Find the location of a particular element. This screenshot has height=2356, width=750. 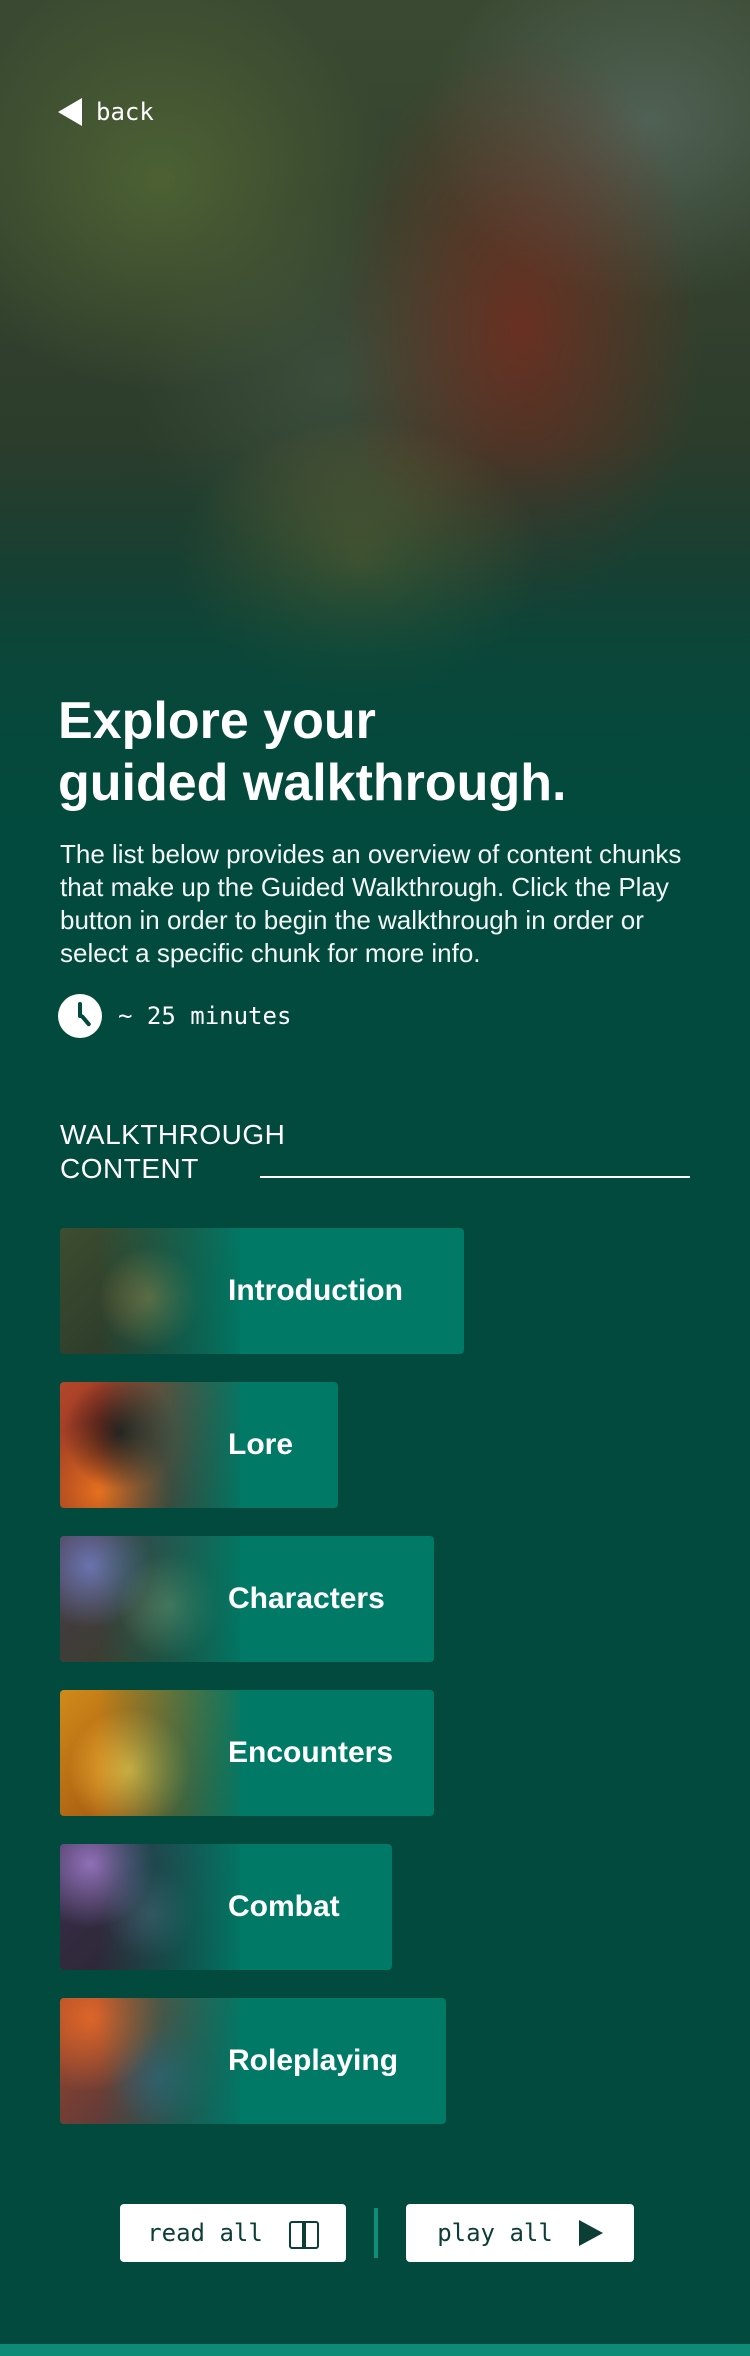

read-all-button: read all is located at coordinates (233, 2233).